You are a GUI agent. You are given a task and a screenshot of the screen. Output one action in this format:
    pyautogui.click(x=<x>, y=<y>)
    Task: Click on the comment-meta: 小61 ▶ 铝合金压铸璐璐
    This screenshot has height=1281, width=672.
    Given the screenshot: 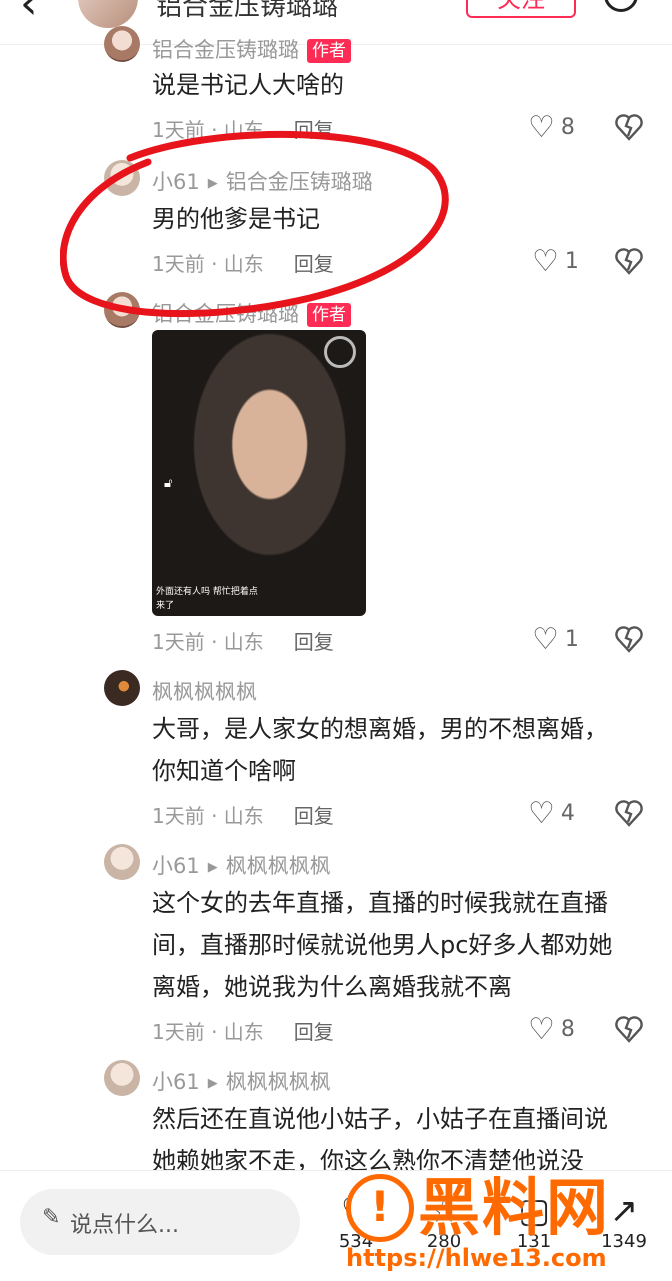 What is the action you would take?
    pyautogui.click(x=262, y=181)
    